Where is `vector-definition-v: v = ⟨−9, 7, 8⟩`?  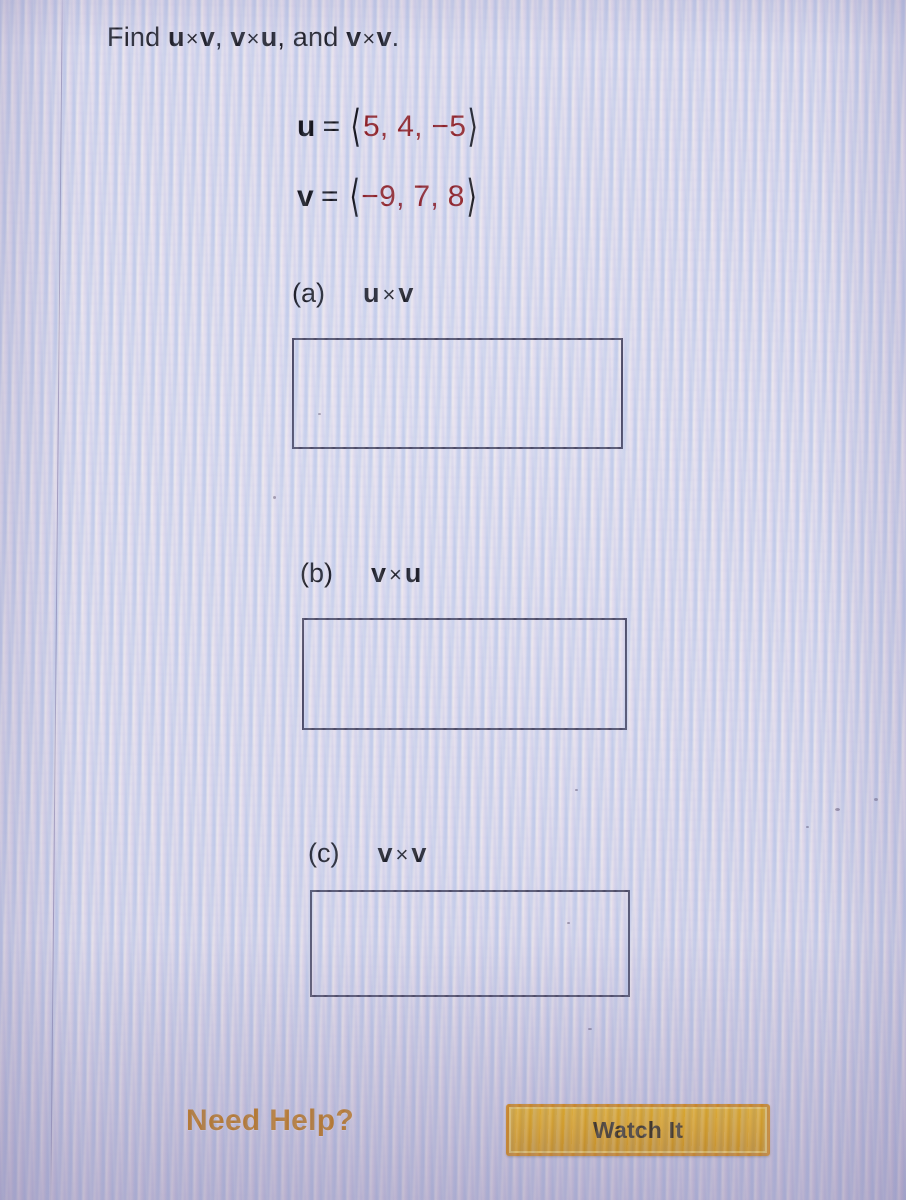 vector-definition-v: v = ⟨−9, 7, 8⟩ is located at coordinates (387, 196).